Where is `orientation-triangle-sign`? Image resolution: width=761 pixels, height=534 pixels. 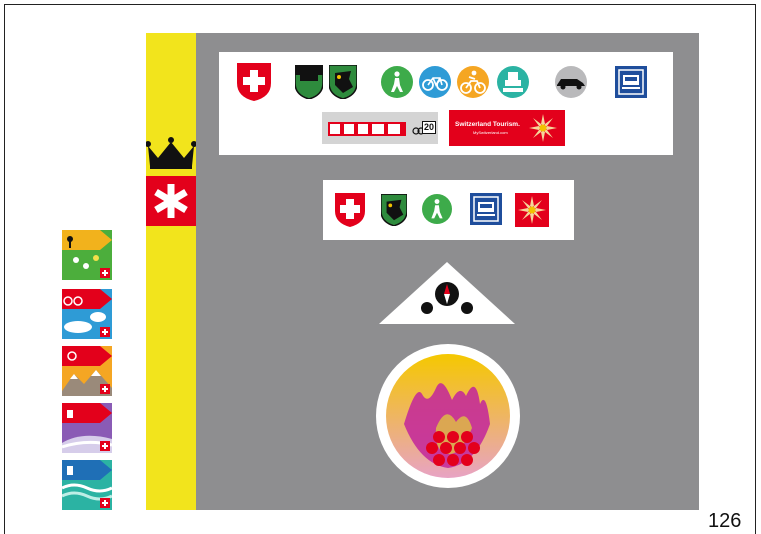
orientation-triangle-sign is located at coordinates (447, 293).